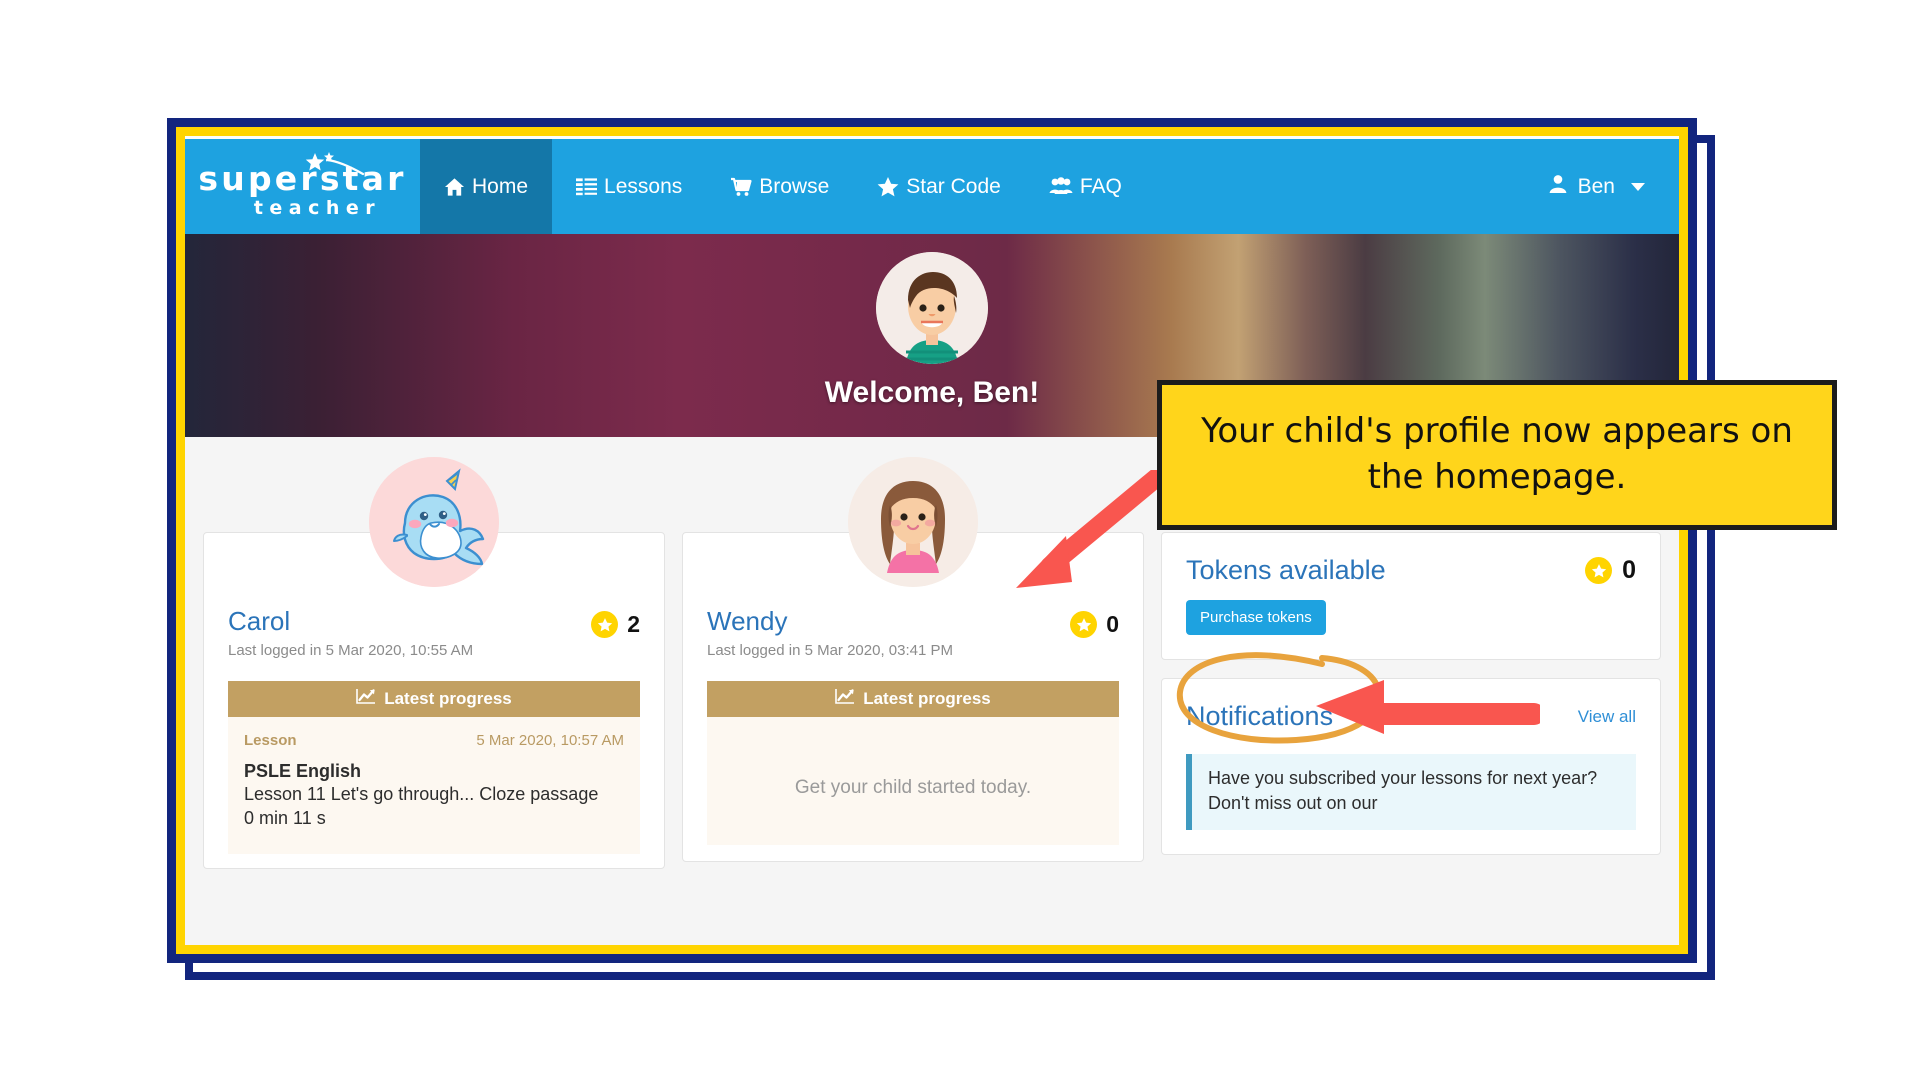 Image resolution: width=1920 pixels, height=1080 pixels. I want to click on tokens-panel-title: Tokens available, so click(1286, 570).